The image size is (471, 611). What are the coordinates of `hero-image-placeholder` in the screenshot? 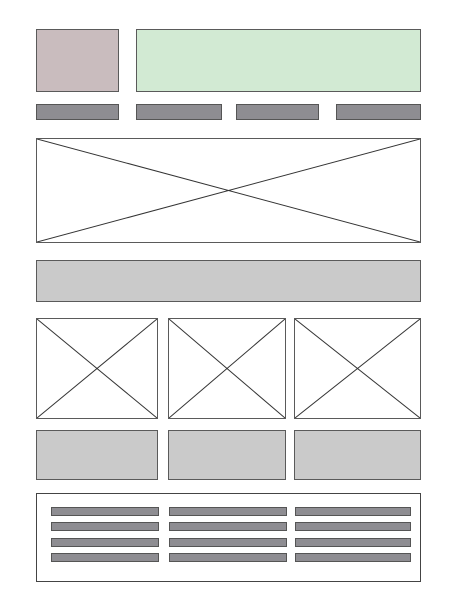 It's located at (228, 190).